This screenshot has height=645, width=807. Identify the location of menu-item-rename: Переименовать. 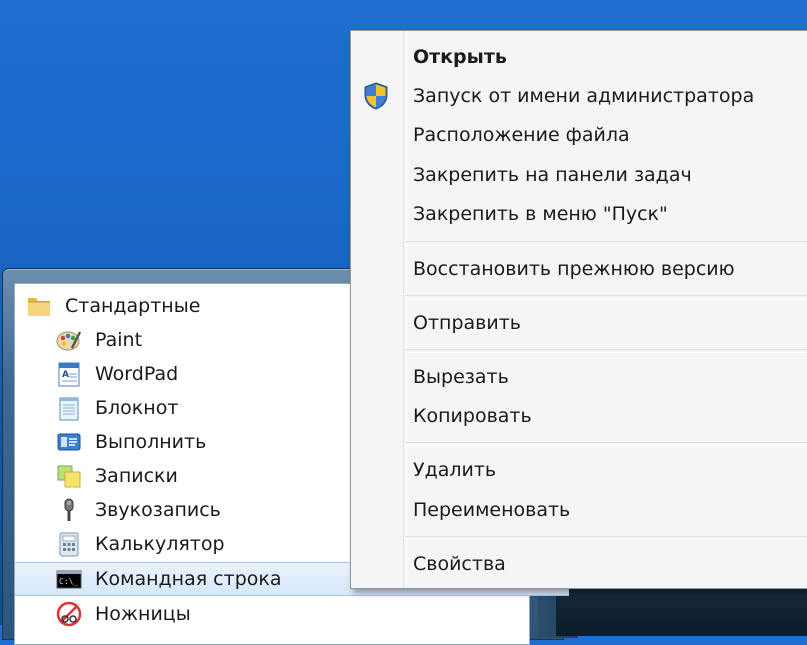
(579, 510).